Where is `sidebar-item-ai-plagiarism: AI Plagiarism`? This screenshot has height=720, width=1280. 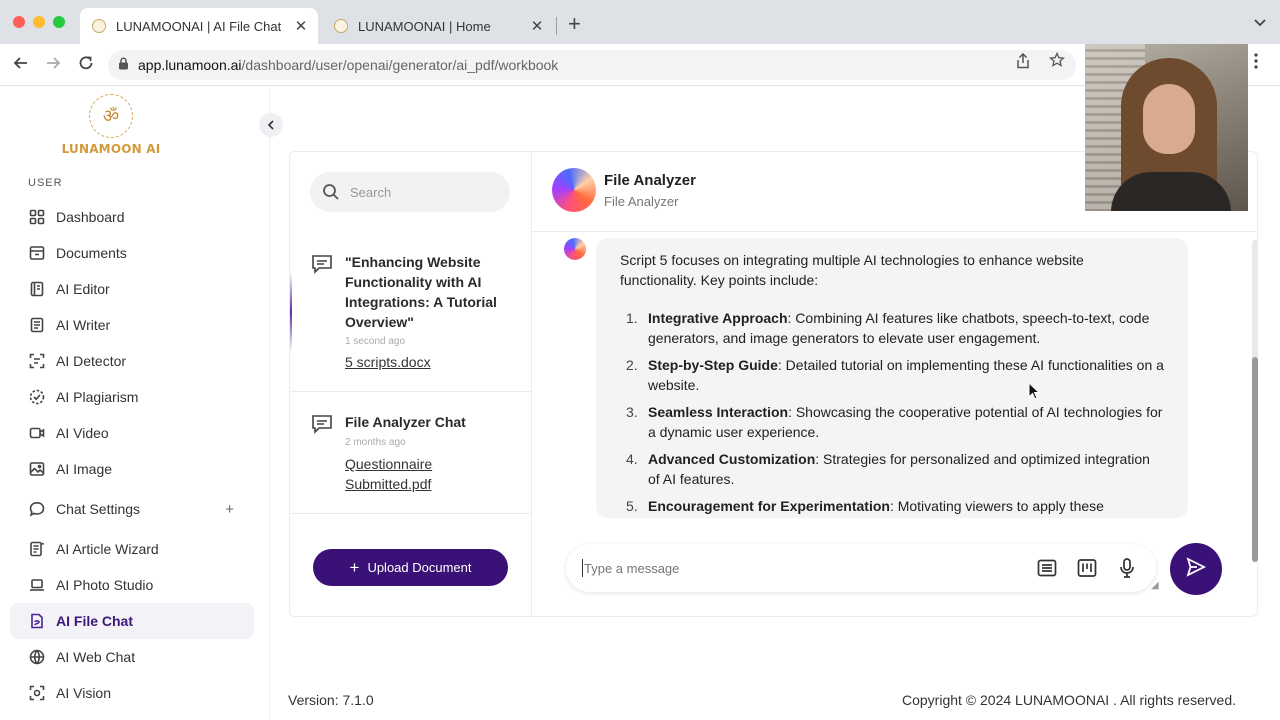 sidebar-item-ai-plagiarism: AI Plagiarism is located at coordinates (132, 397).